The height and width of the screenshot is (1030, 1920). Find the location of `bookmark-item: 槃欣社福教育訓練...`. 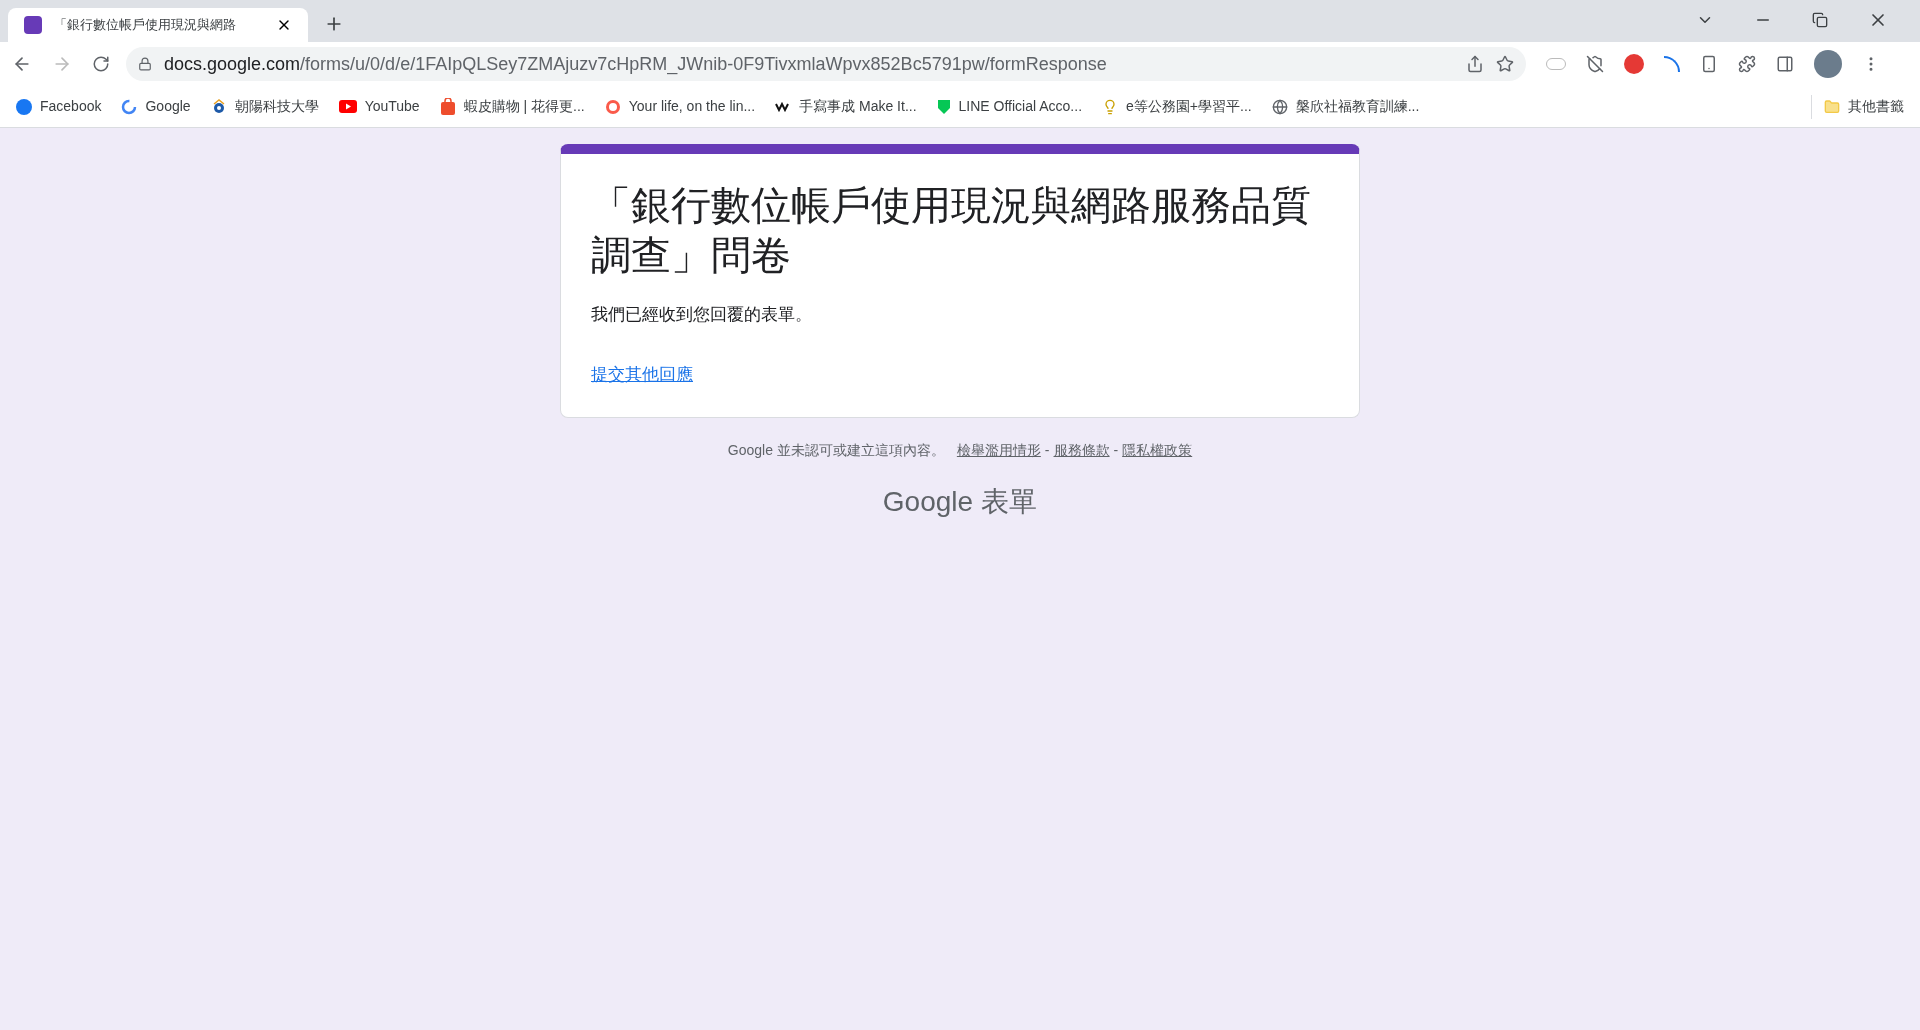

bookmark-item: 槃欣社福教育訓練... is located at coordinates (1345, 106).